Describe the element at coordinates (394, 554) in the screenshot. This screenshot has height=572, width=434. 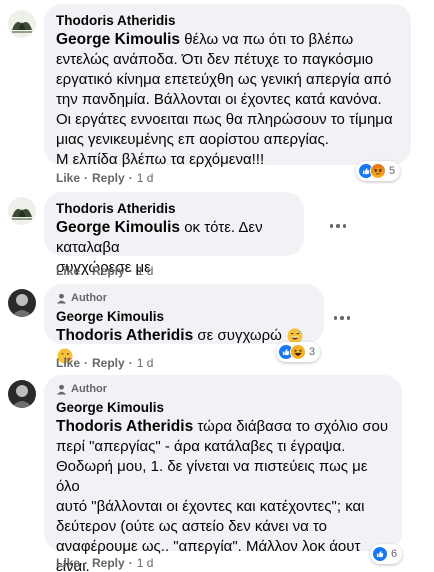
I see `reaction-count: 6` at that location.